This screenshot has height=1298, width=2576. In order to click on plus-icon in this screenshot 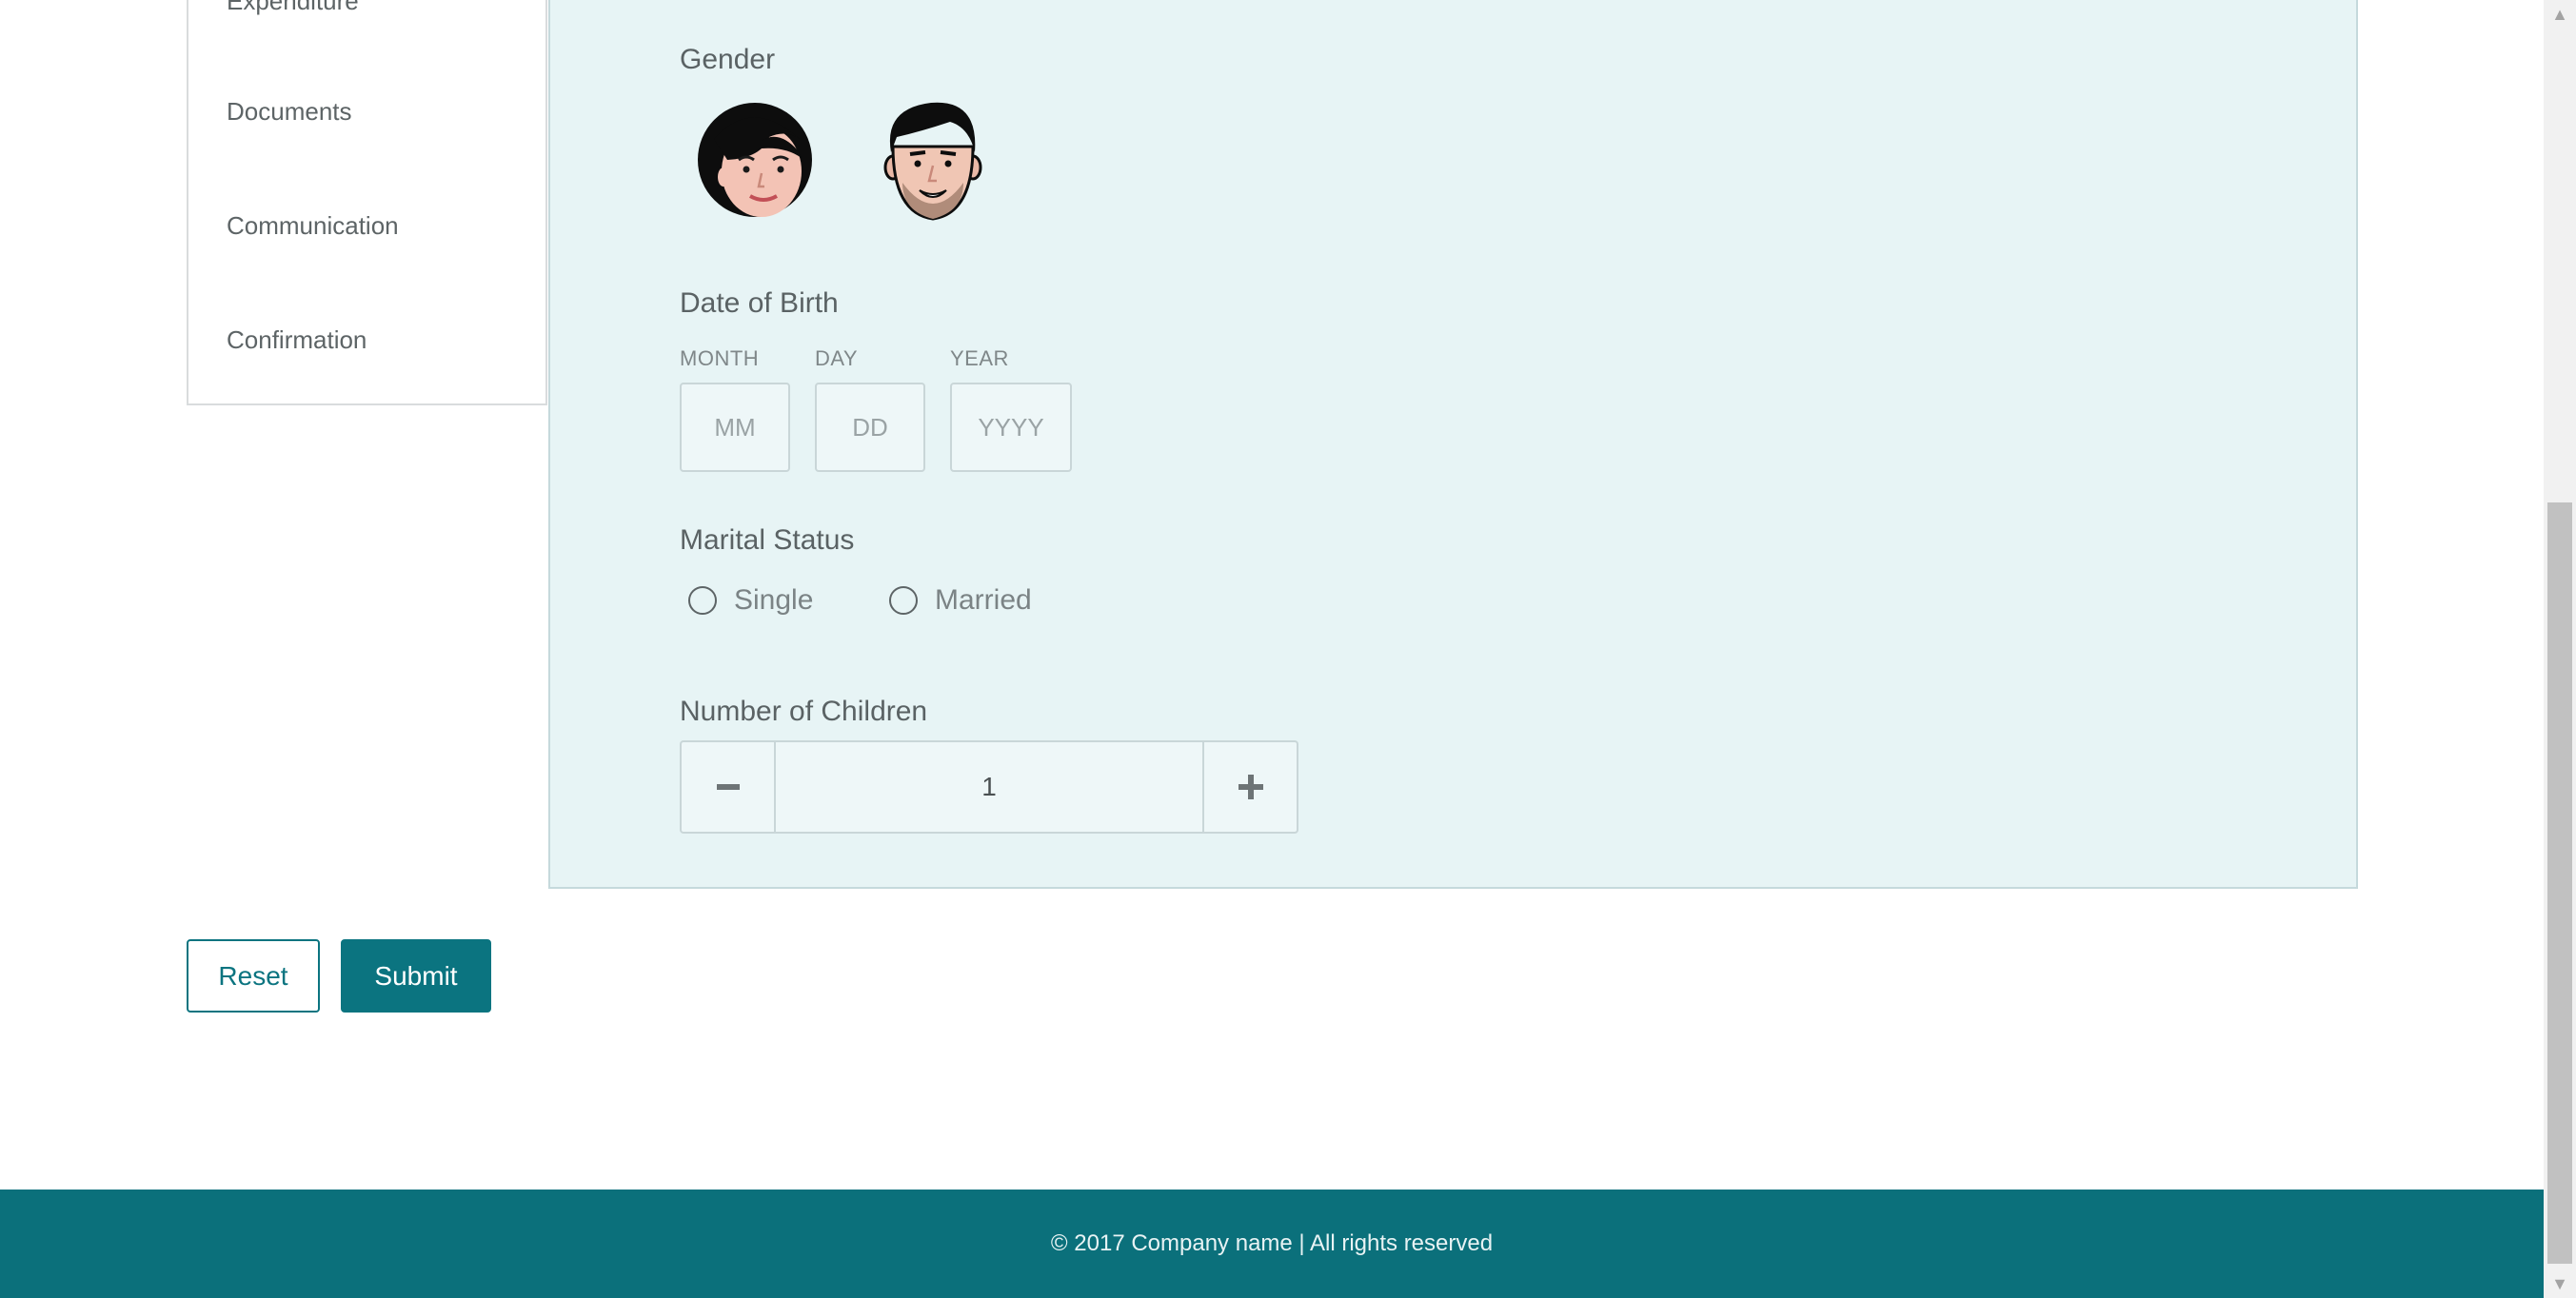, I will do `click(1249, 787)`.